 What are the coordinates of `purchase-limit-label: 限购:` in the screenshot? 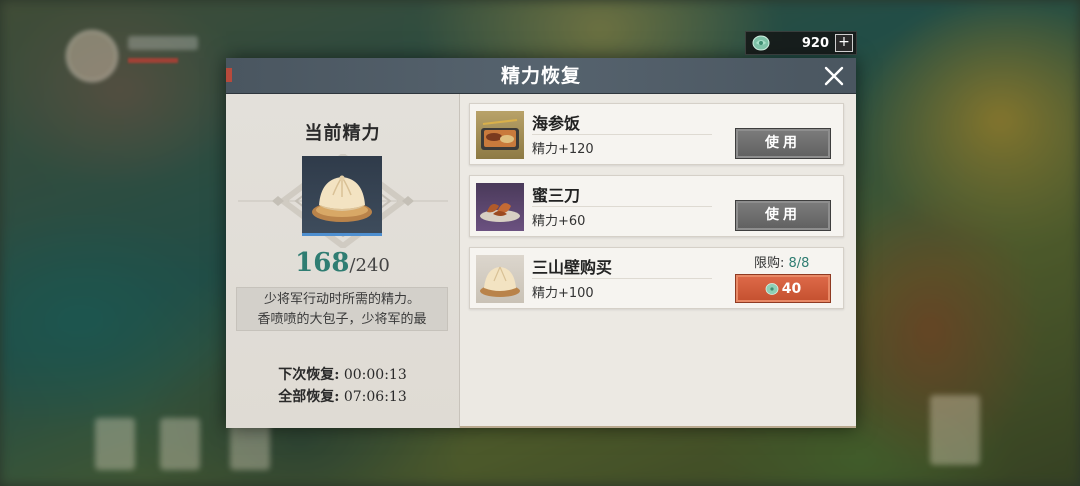 It's located at (769, 263).